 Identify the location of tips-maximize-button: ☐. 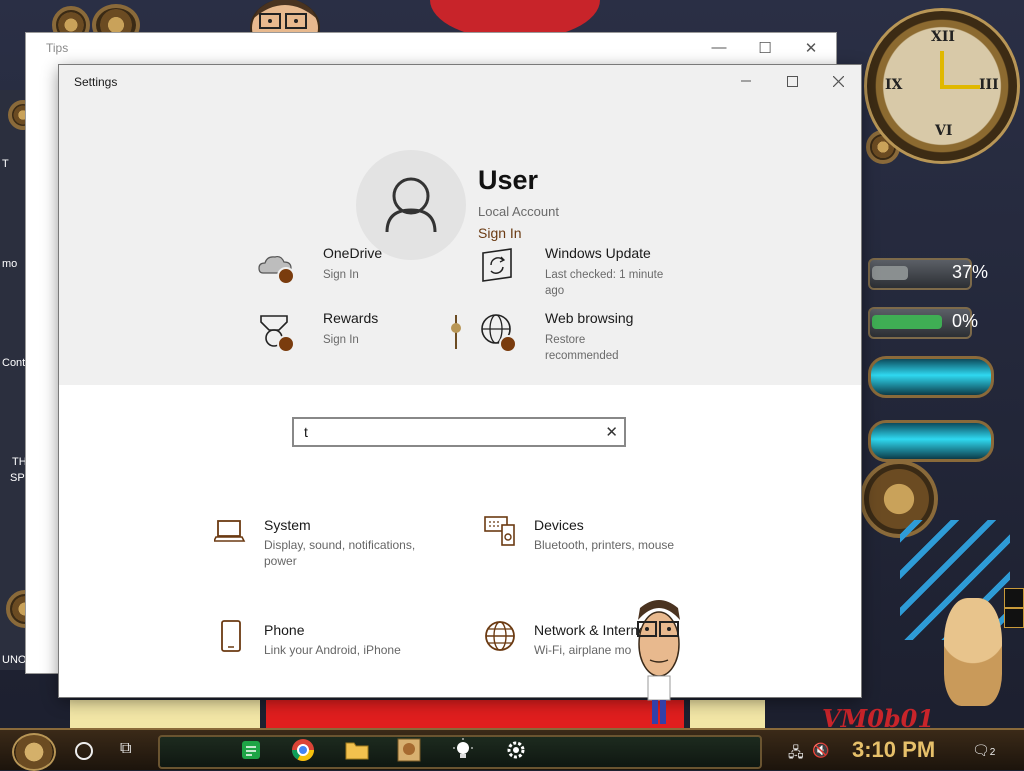
(765, 48).